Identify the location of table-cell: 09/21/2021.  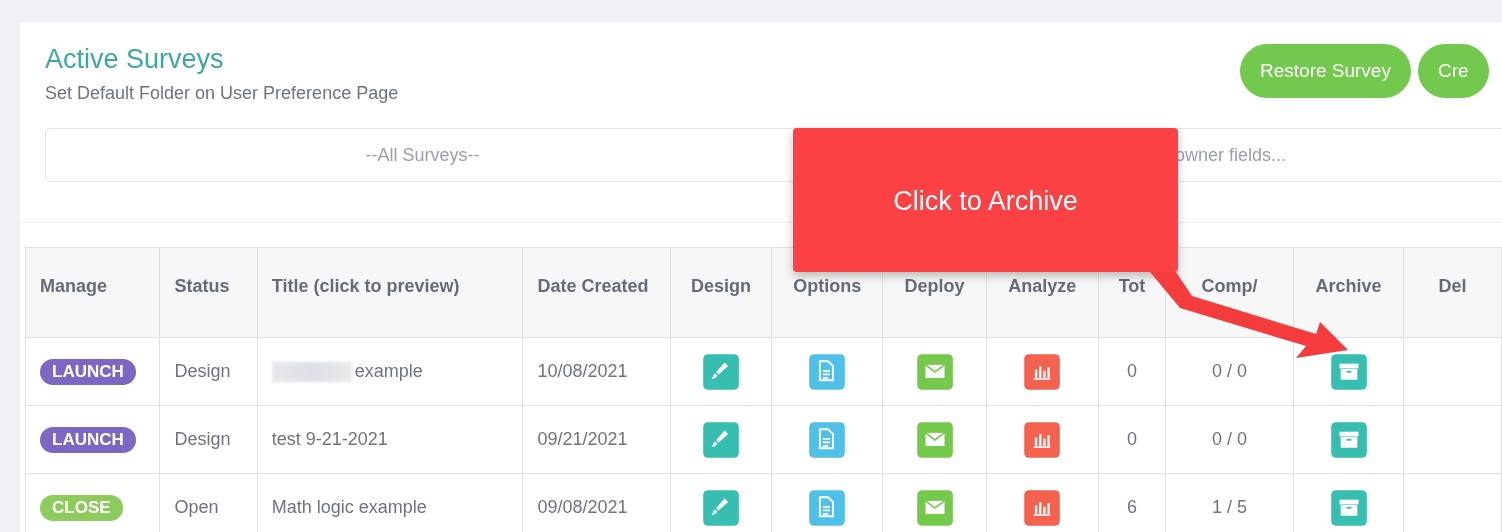
(596, 439).